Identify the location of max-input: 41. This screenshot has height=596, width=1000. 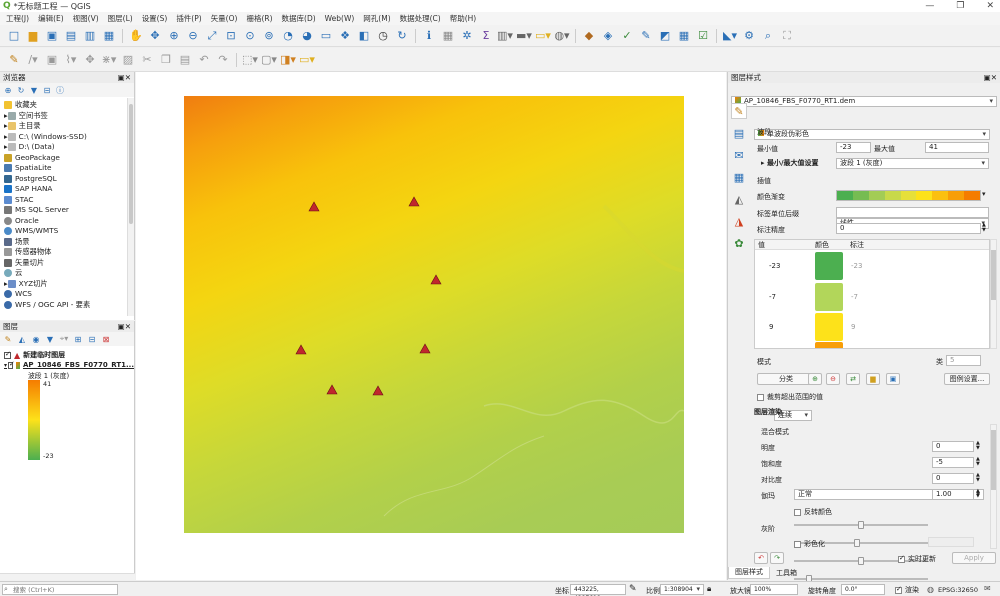
(957, 147).